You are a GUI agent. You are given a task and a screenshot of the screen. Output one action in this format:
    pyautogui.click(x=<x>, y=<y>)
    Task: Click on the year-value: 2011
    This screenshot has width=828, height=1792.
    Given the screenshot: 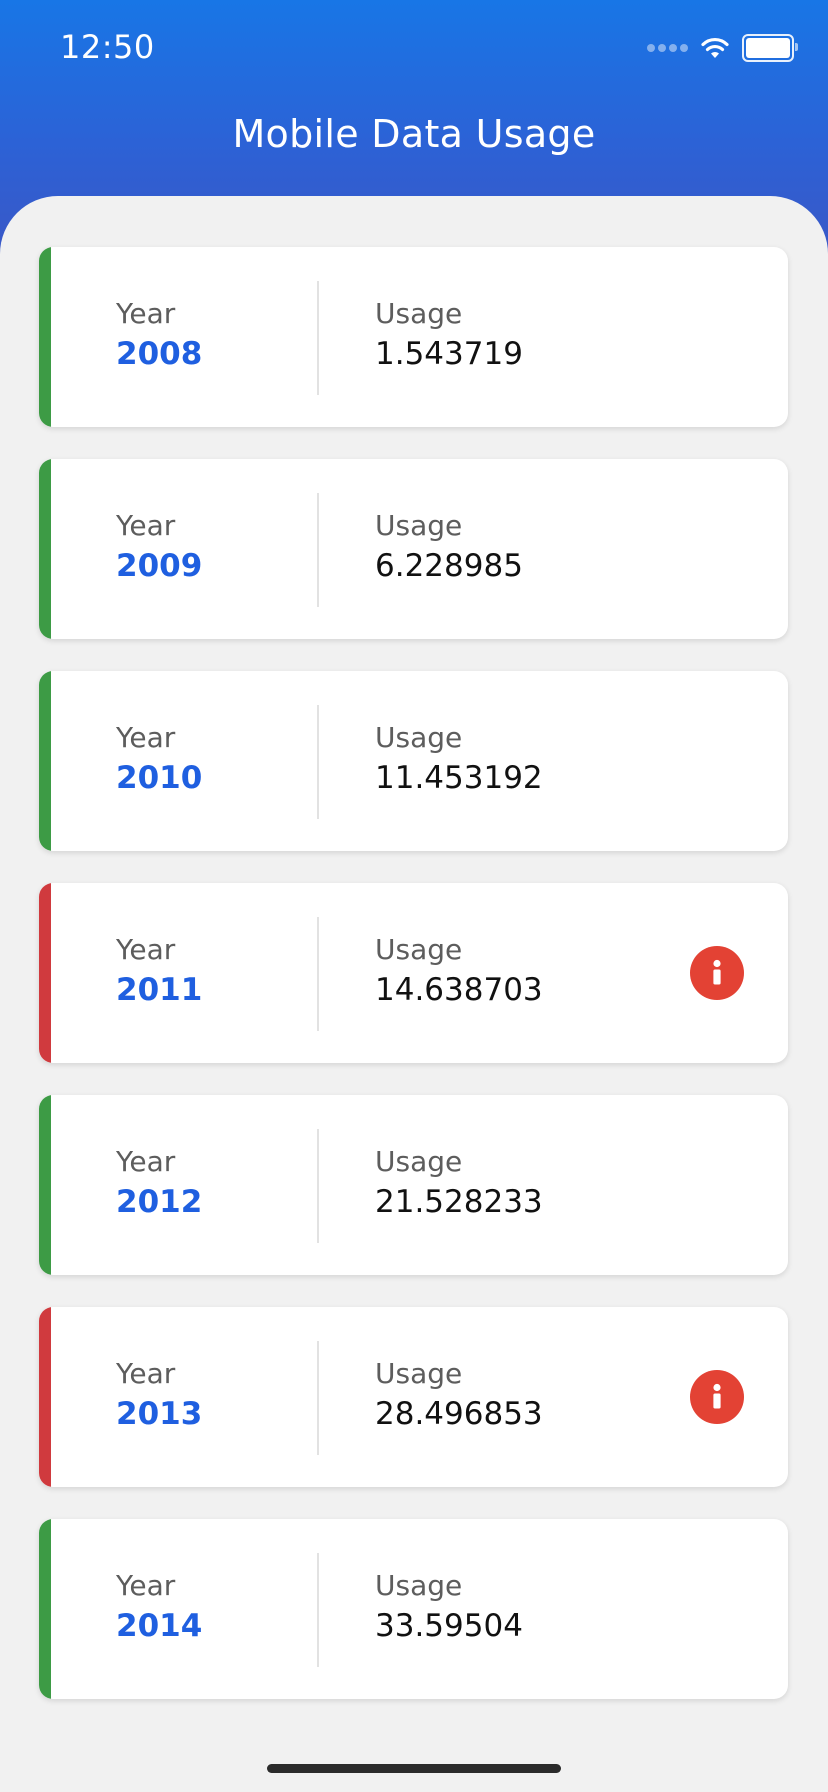 What is the action you would take?
    pyautogui.click(x=159, y=990)
    